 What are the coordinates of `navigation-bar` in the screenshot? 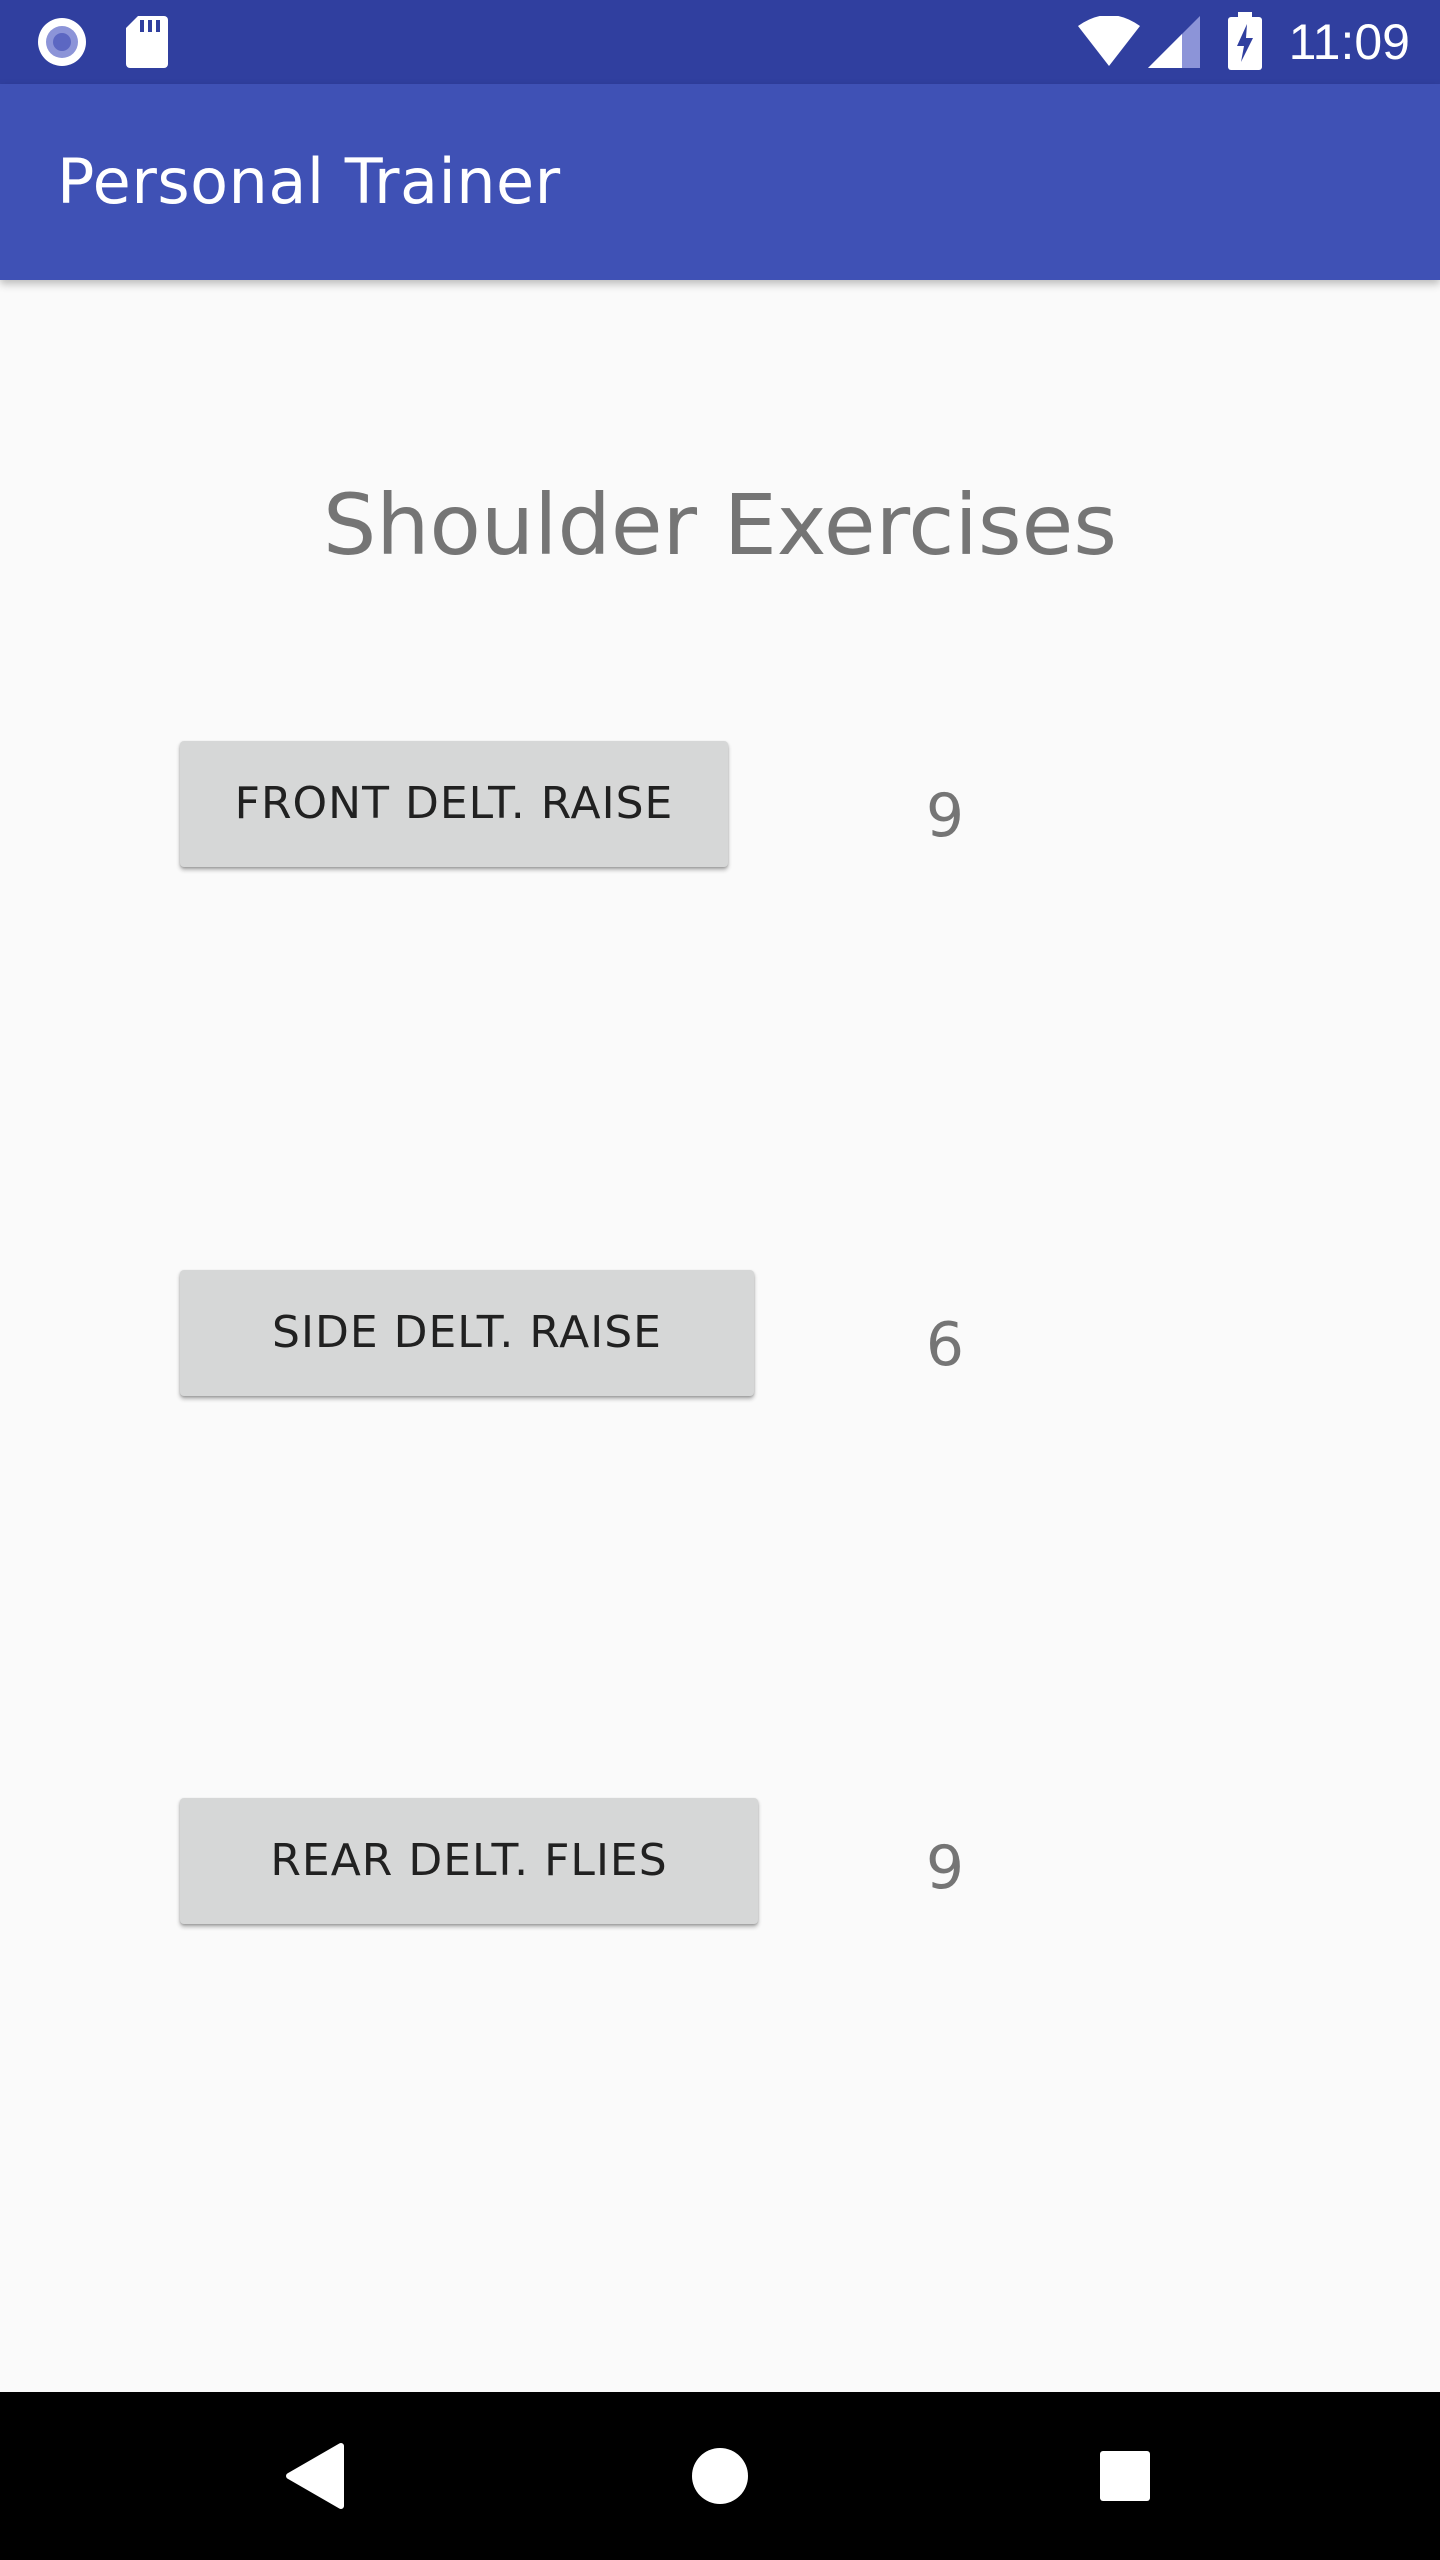 It's located at (720, 2476).